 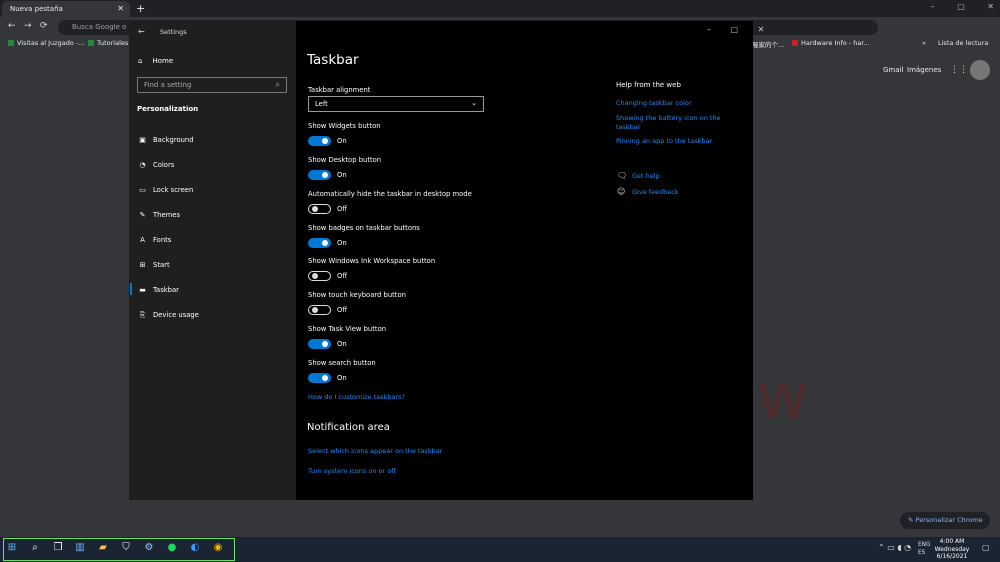 I want to click on alignment-dropdown: Left ⌄, so click(x=396, y=104).